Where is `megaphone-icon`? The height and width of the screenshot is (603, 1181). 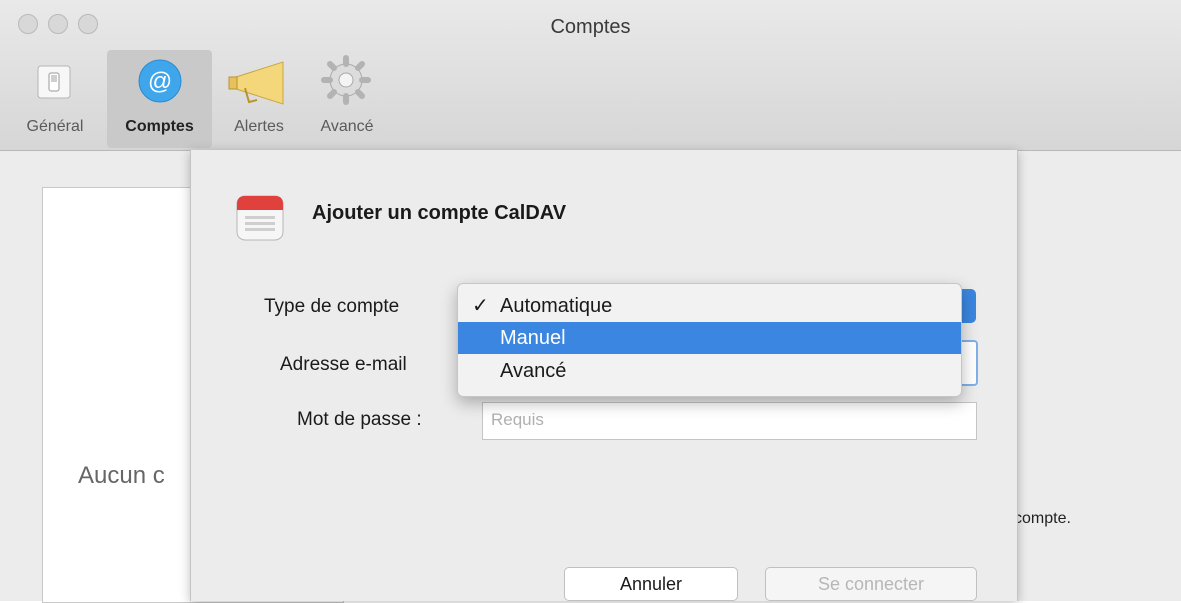
megaphone-icon is located at coordinates (256, 83).